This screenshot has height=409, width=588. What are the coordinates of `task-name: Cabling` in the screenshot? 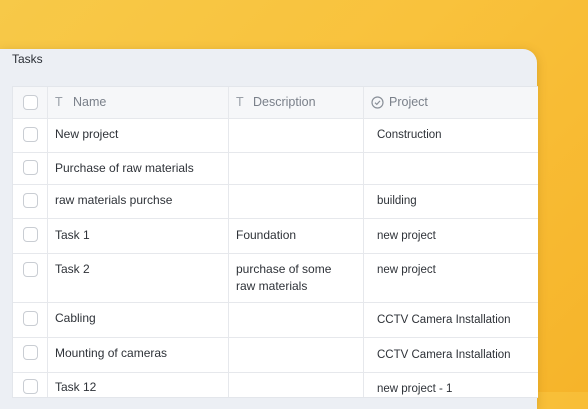 It's located at (75, 318).